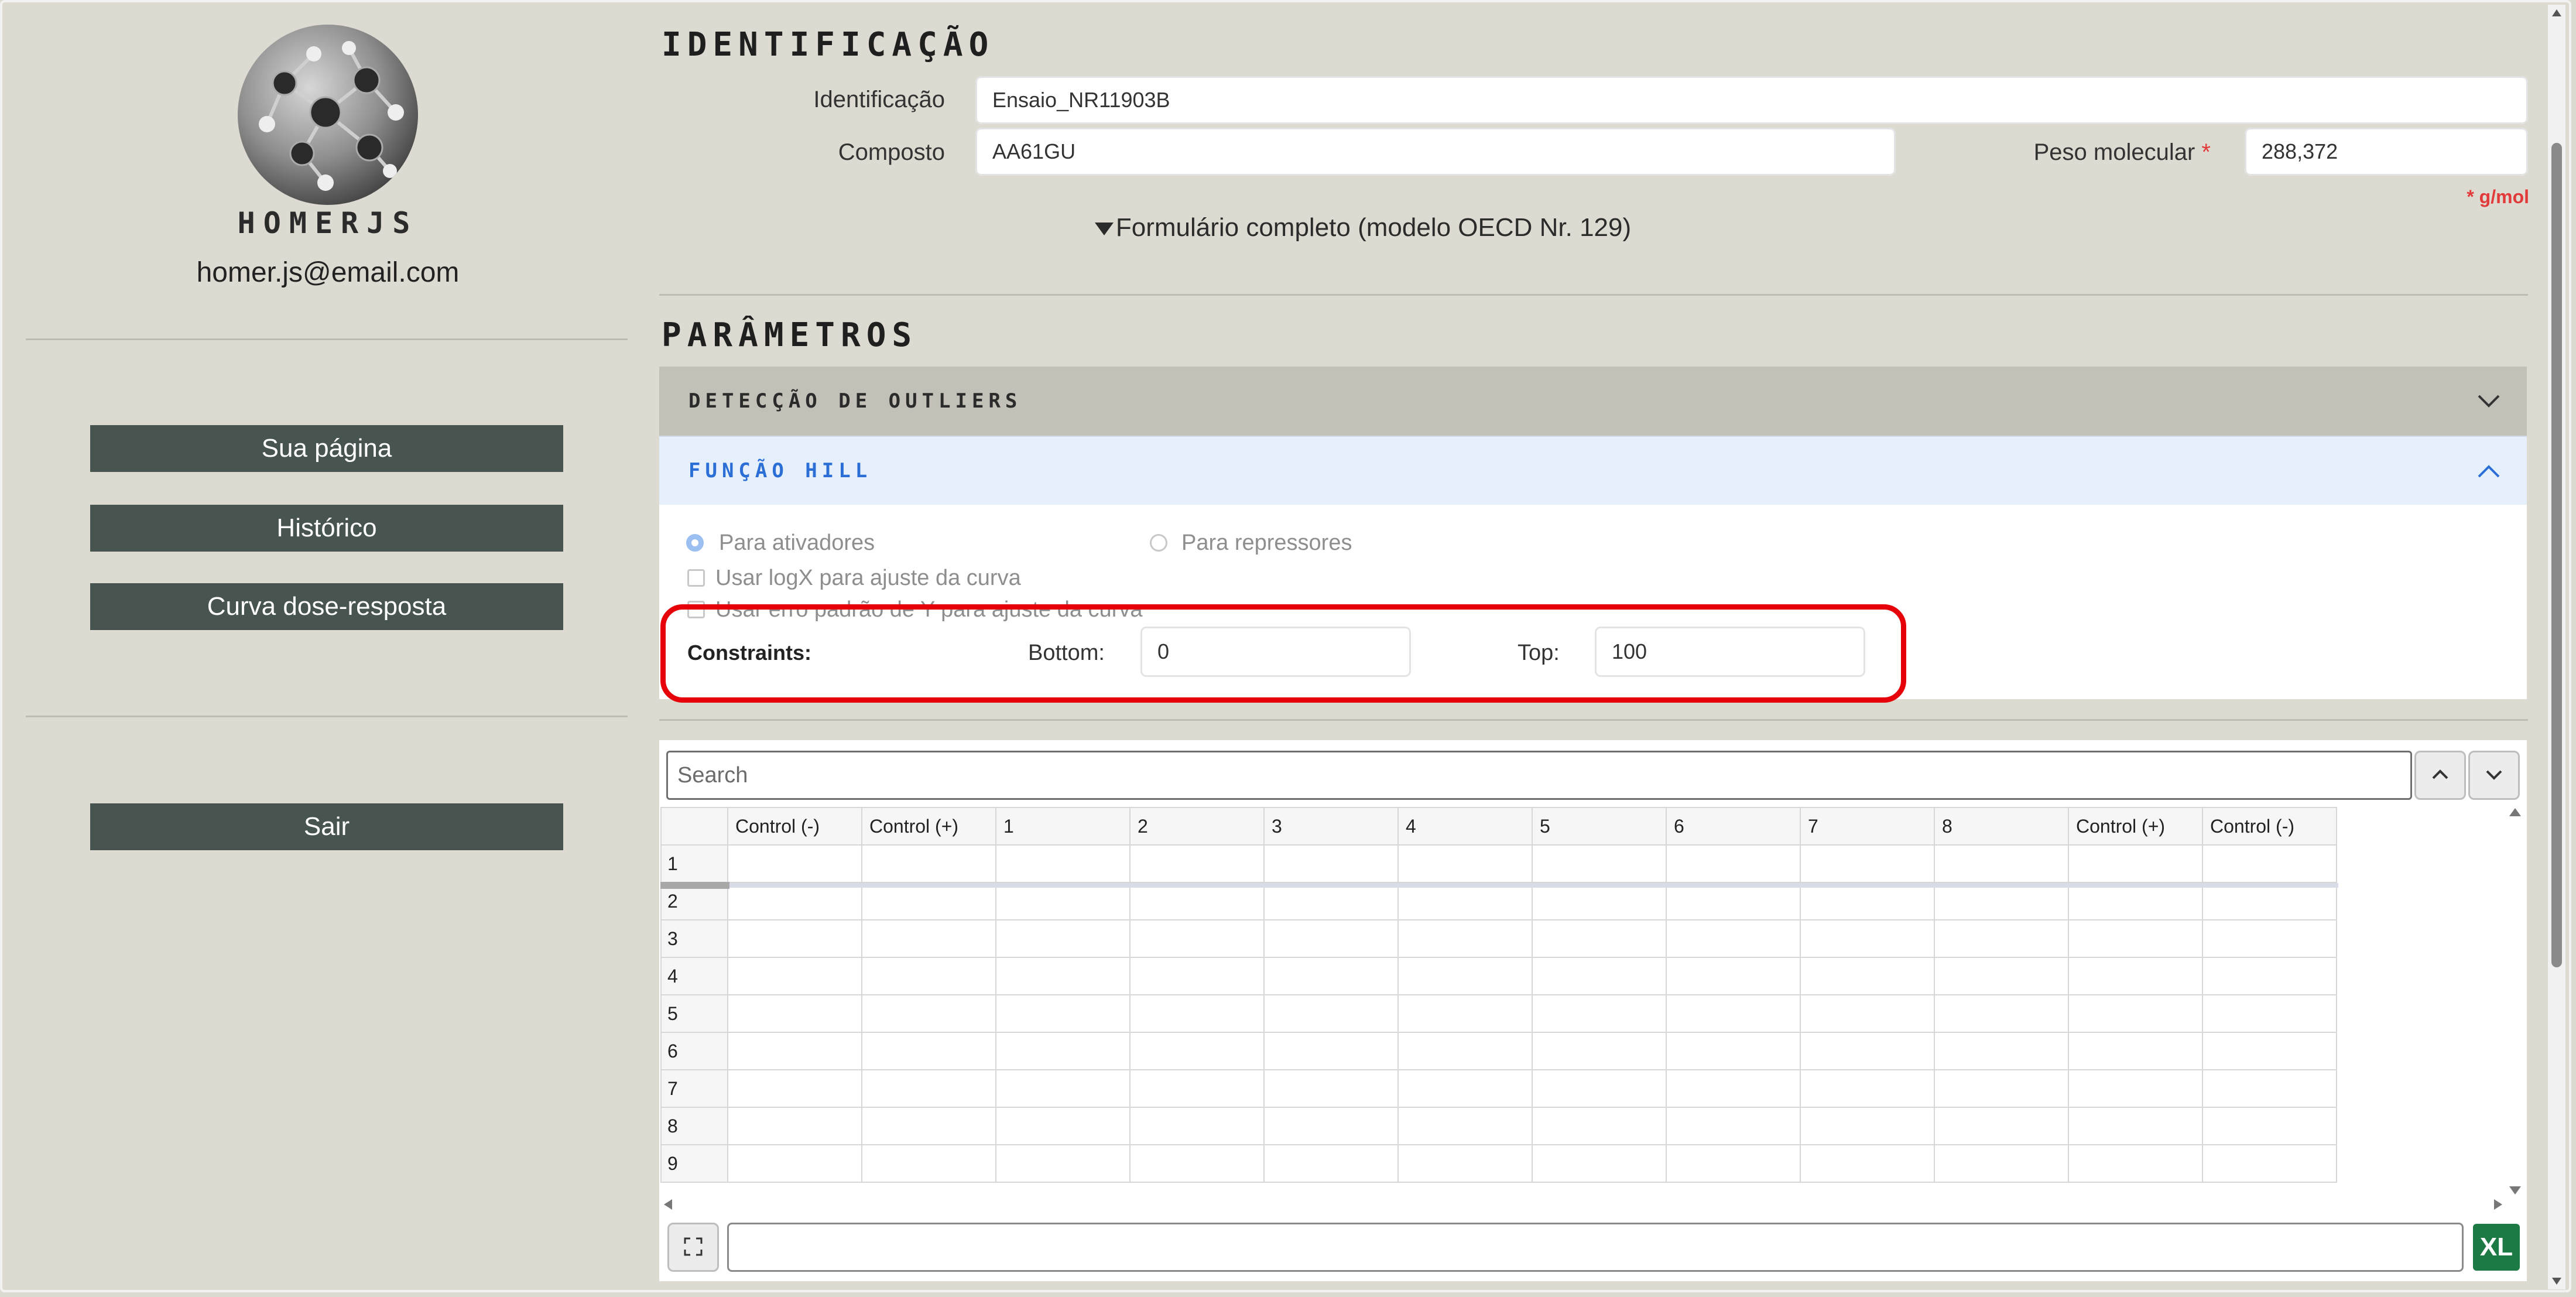  Describe the element at coordinates (2515, 1001) in the screenshot. I see `vertical-scrollbar` at that location.